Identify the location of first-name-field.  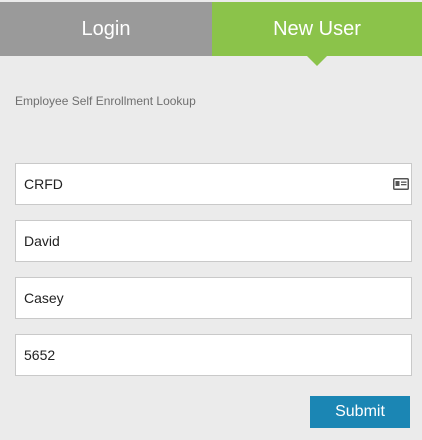
(213, 241).